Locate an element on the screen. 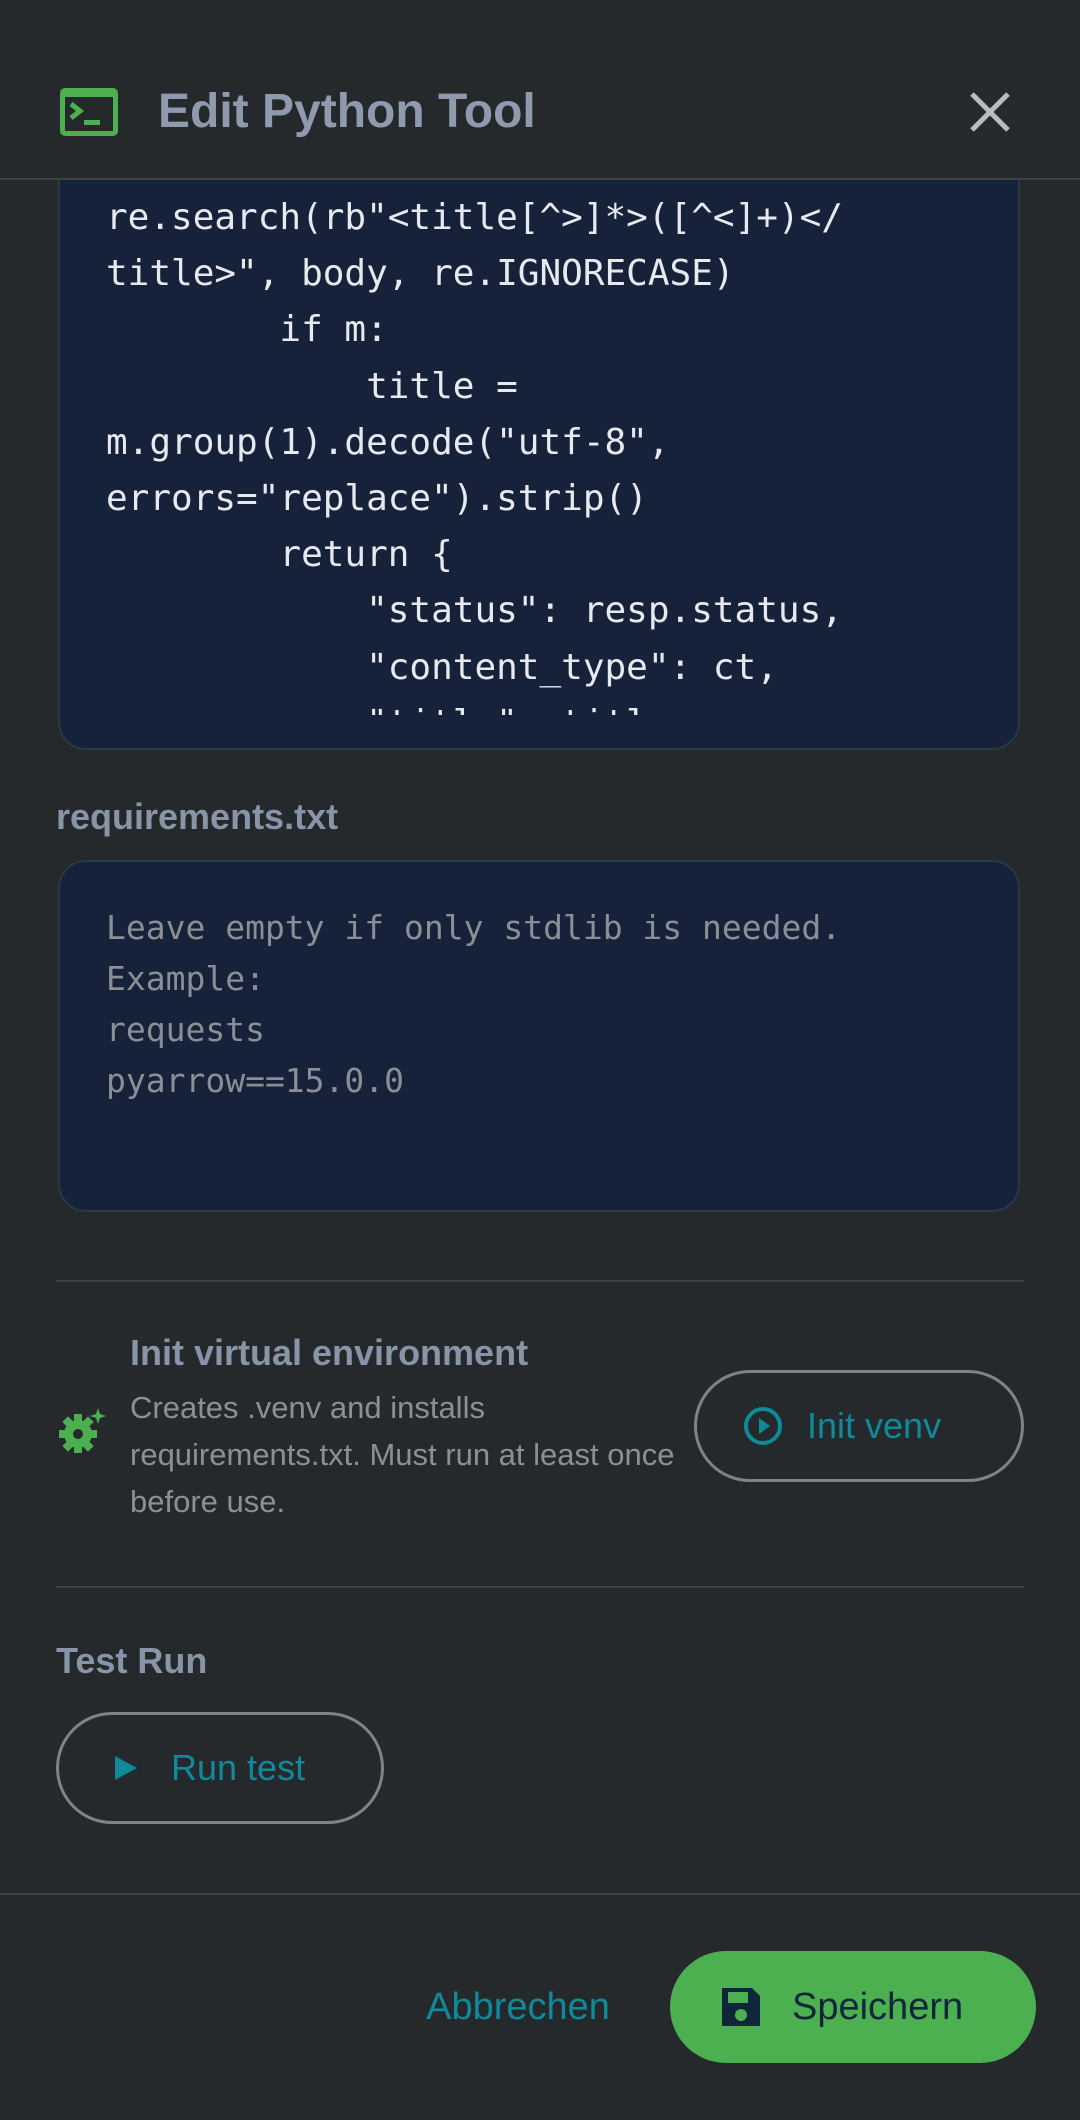 The width and height of the screenshot is (1080, 2120). run-test-button: Run test is located at coordinates (220, 1768).